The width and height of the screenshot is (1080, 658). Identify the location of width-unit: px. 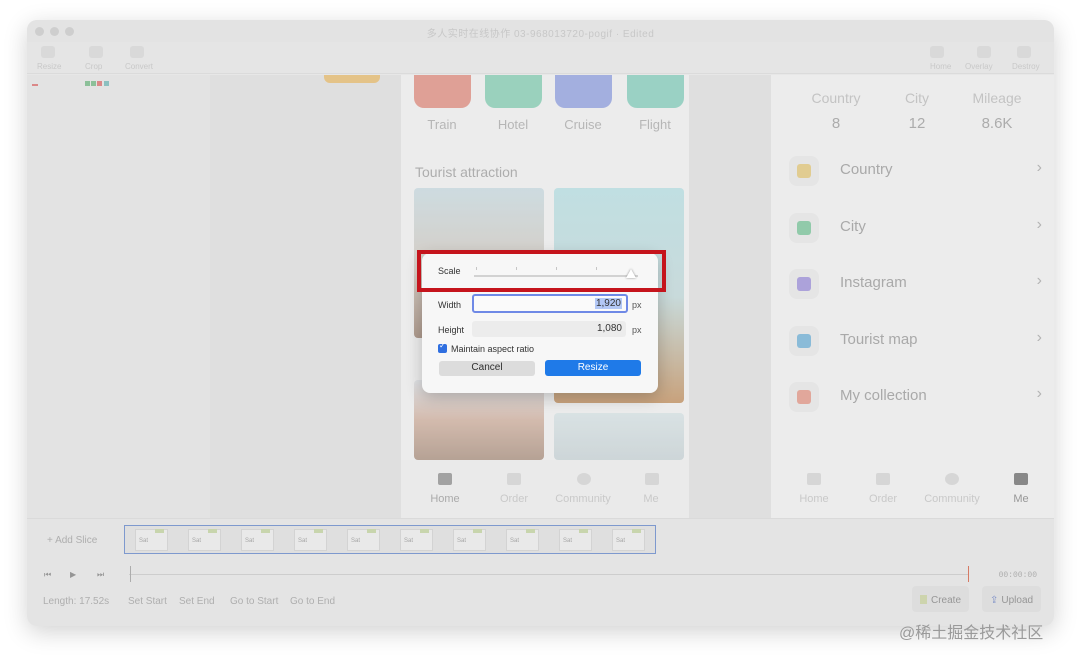
(637, 305).